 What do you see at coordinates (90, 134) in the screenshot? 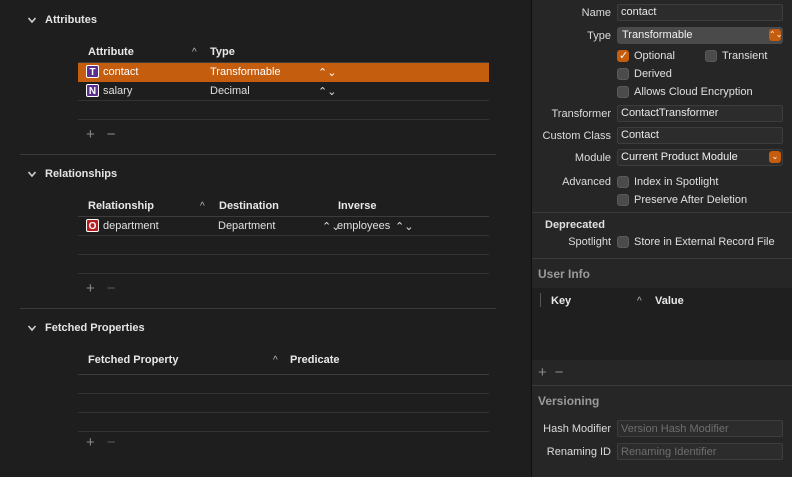
I see `add-attribute-button: +` at bounding box center [90, 134].